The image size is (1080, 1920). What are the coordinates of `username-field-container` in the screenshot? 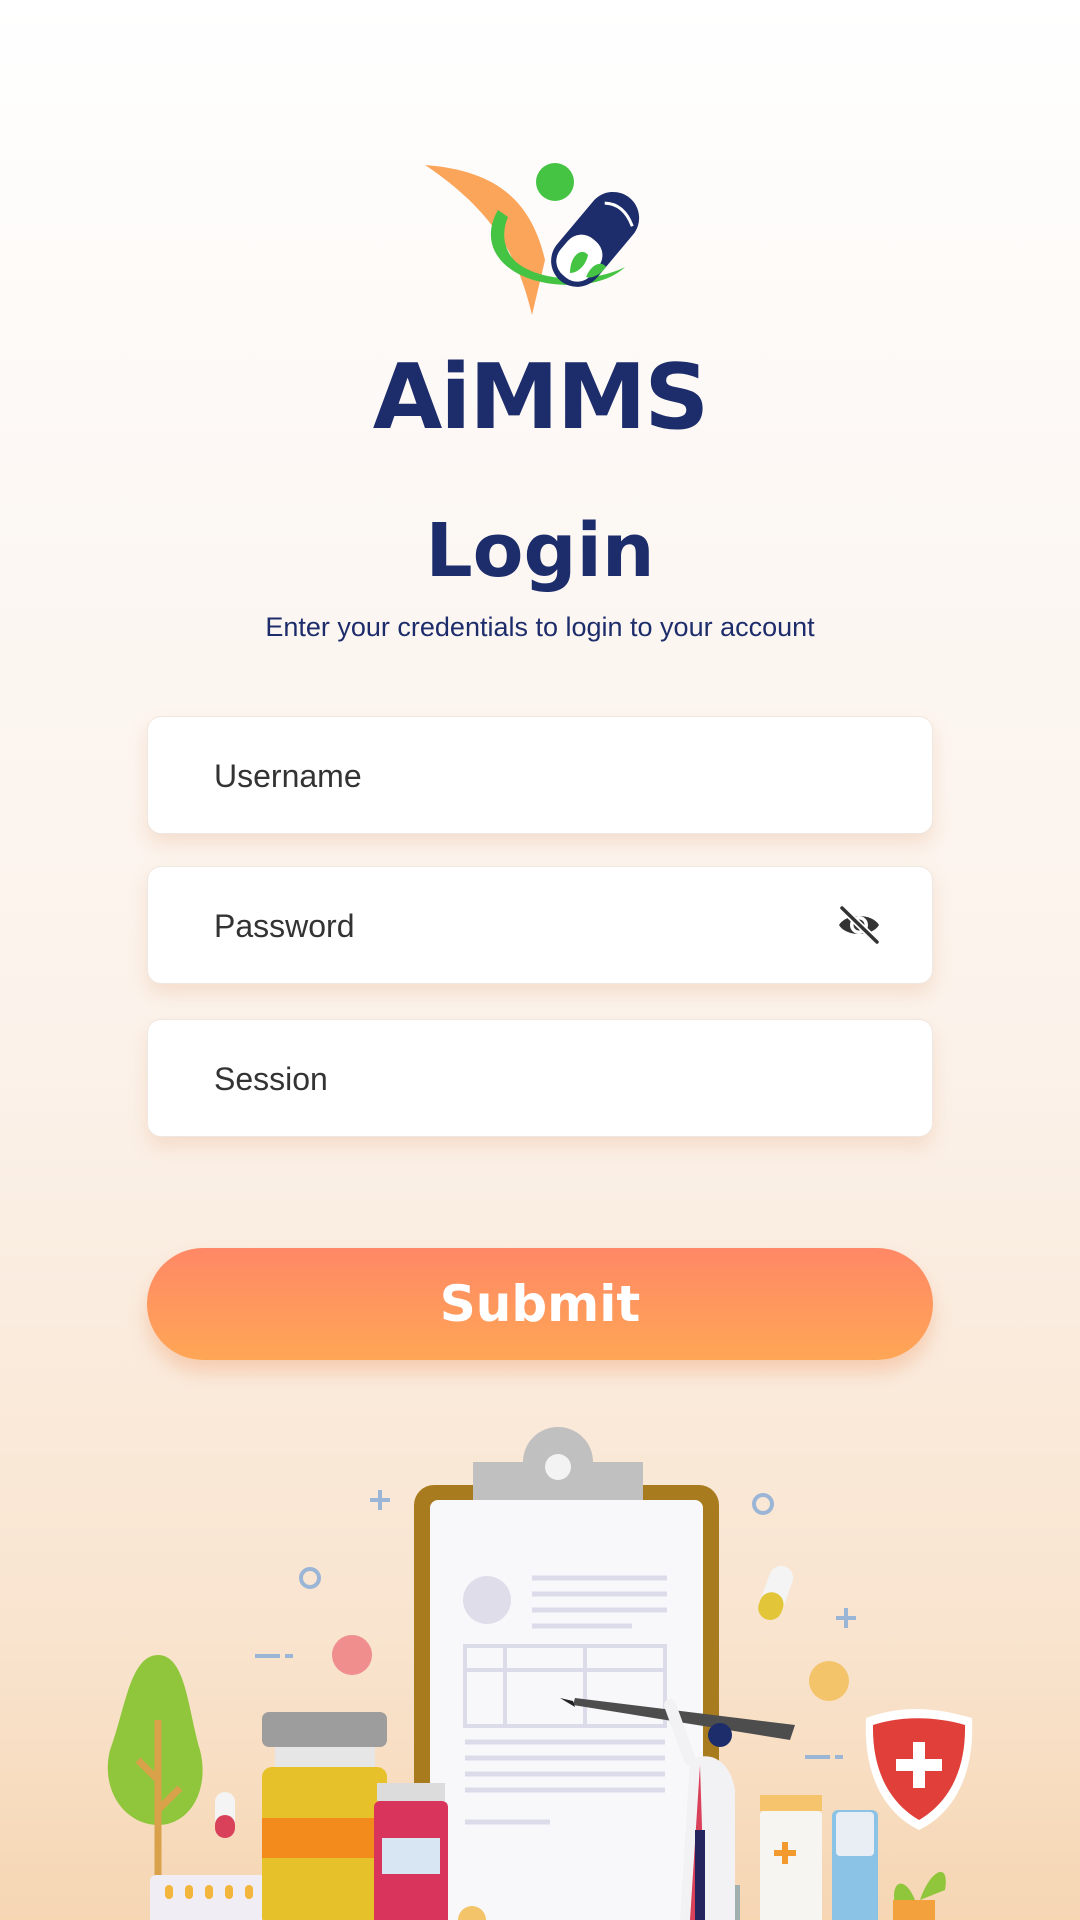 It's located at (540, 775).